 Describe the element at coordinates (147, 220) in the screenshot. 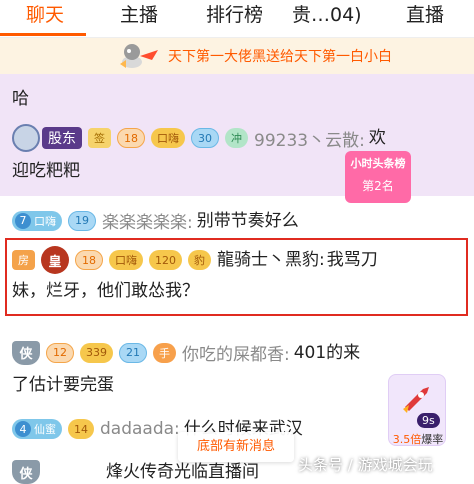

I see `user-name: 楽楽楽楽楽:` at that location.